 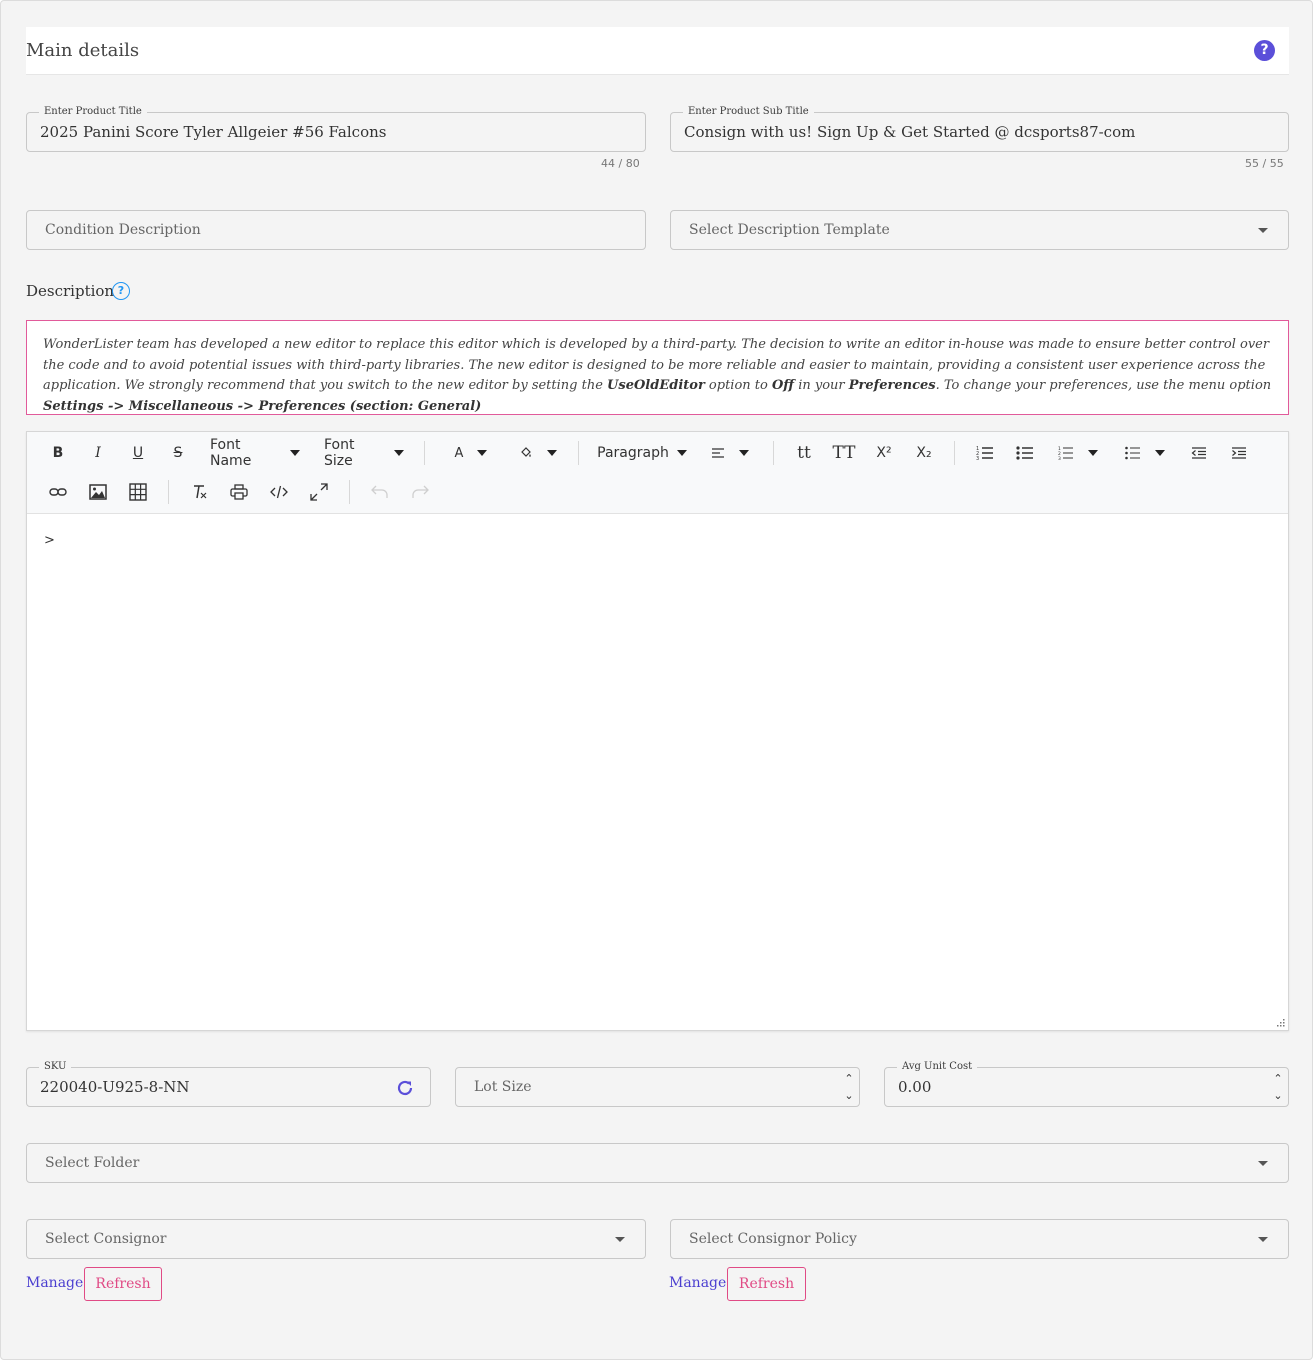 I want to click on description-template-select: Select Description Template, so click(x=979, y=230).